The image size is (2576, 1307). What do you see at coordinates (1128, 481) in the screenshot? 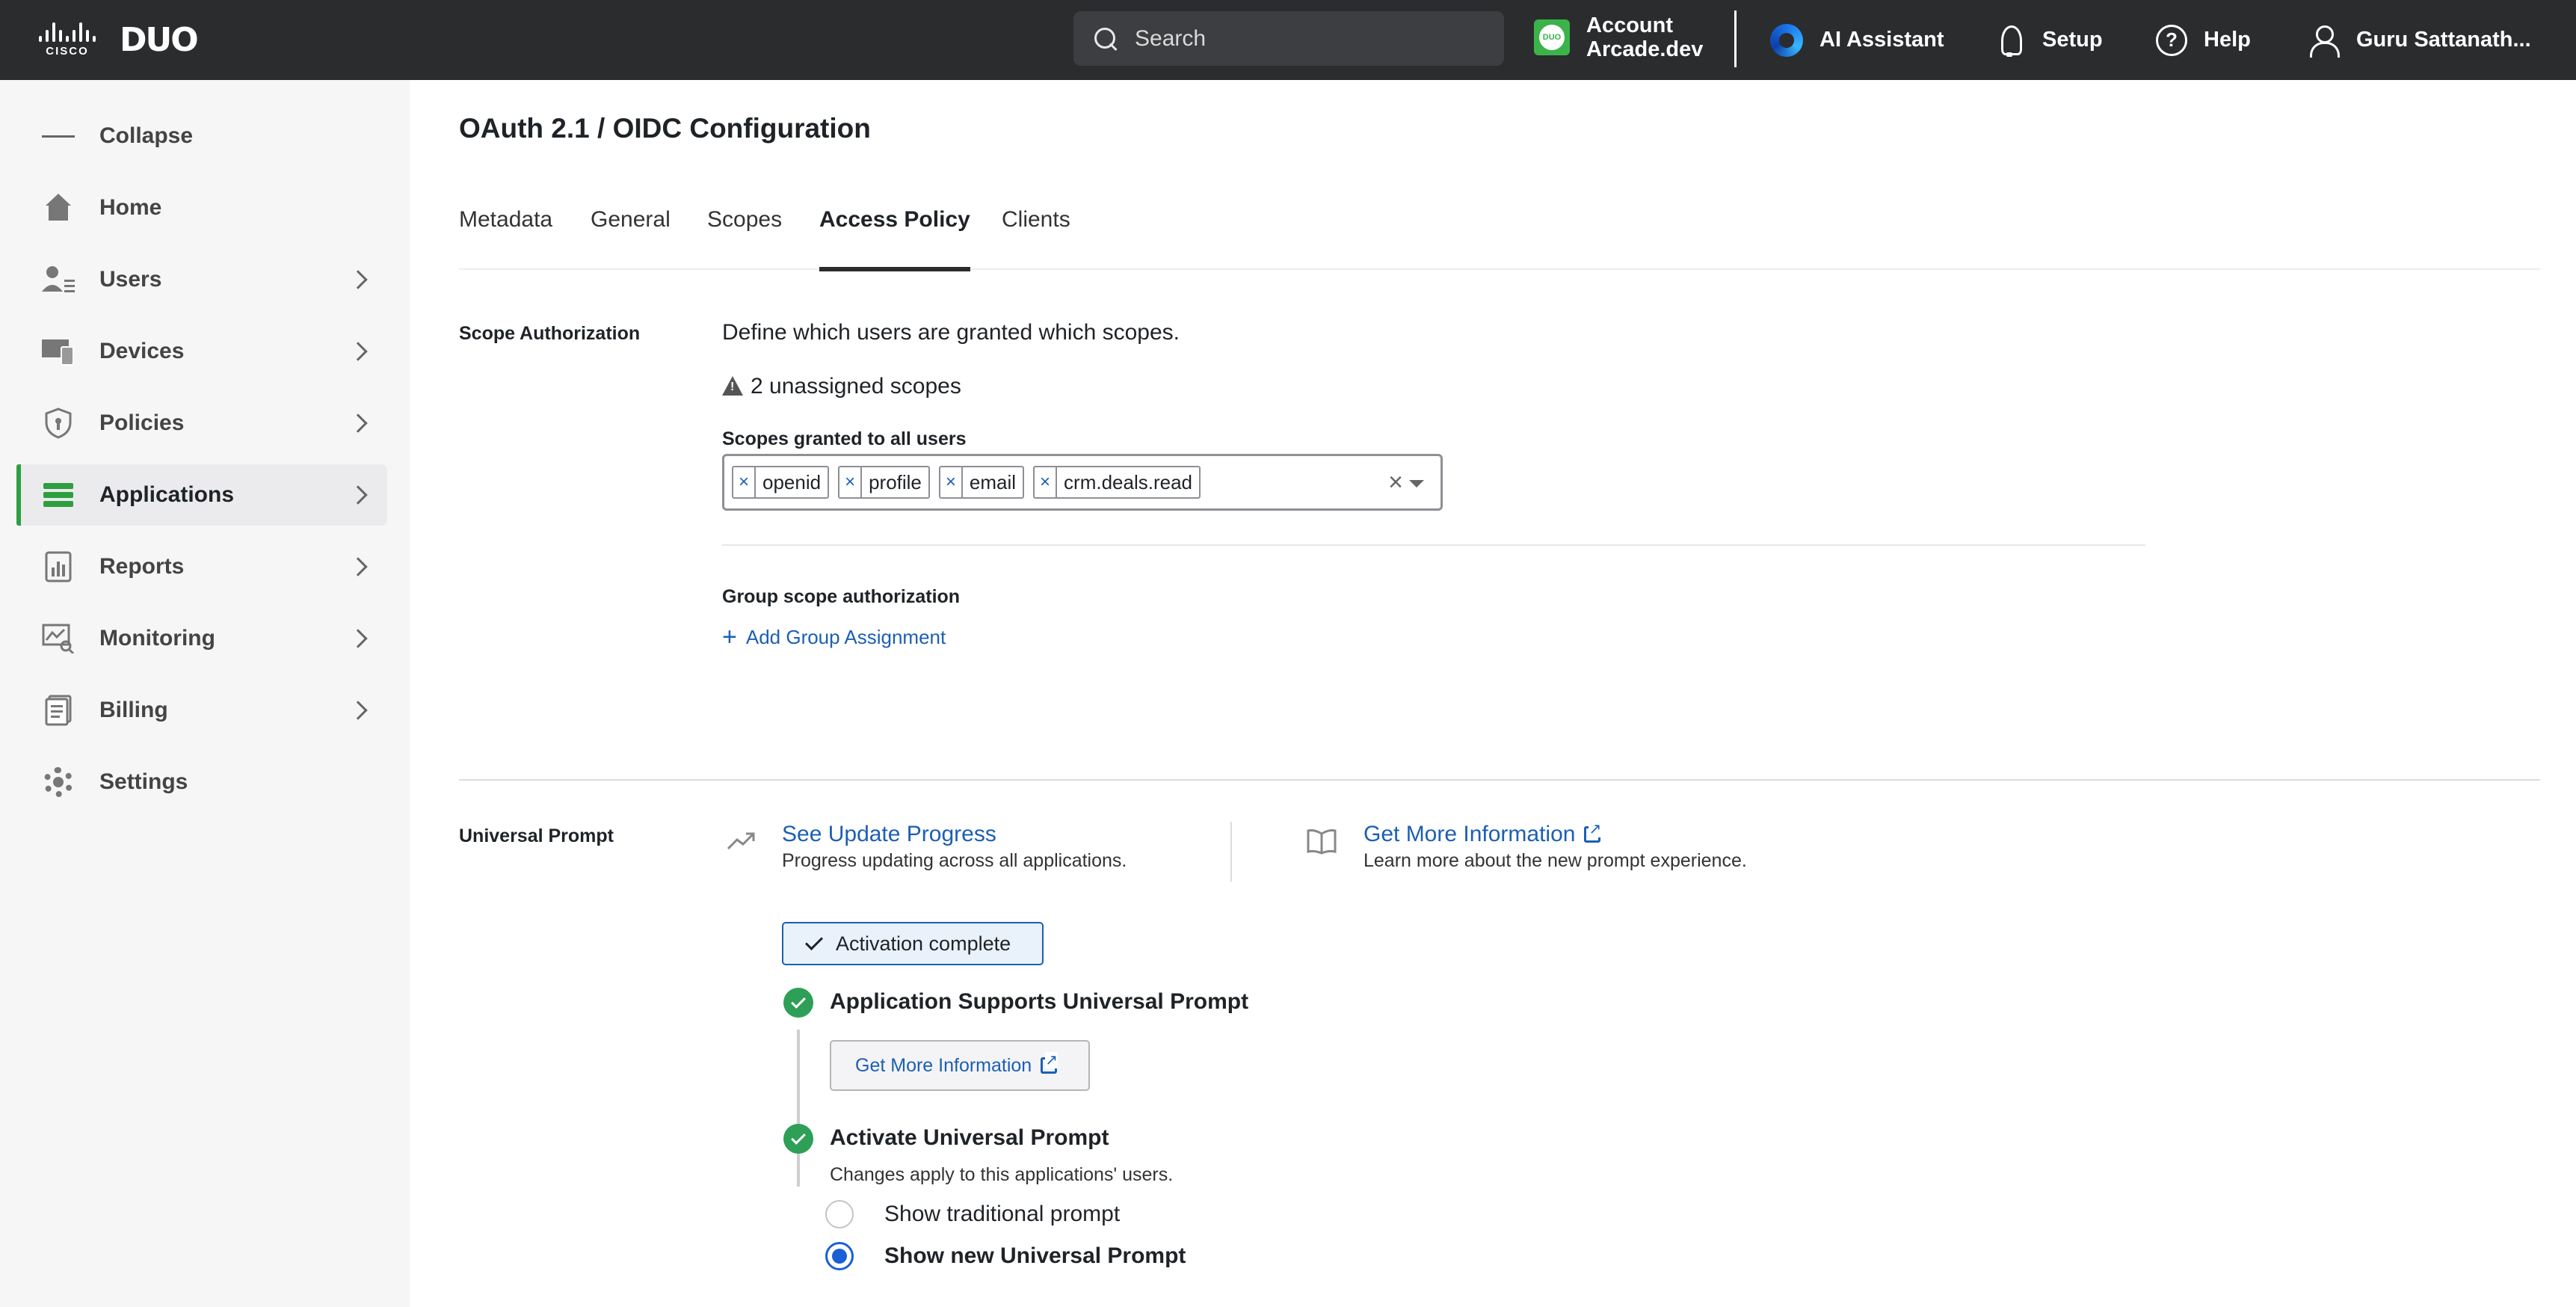
I see `scope-chip-label: crm.deals.read` at bounding box center [1128, 481].